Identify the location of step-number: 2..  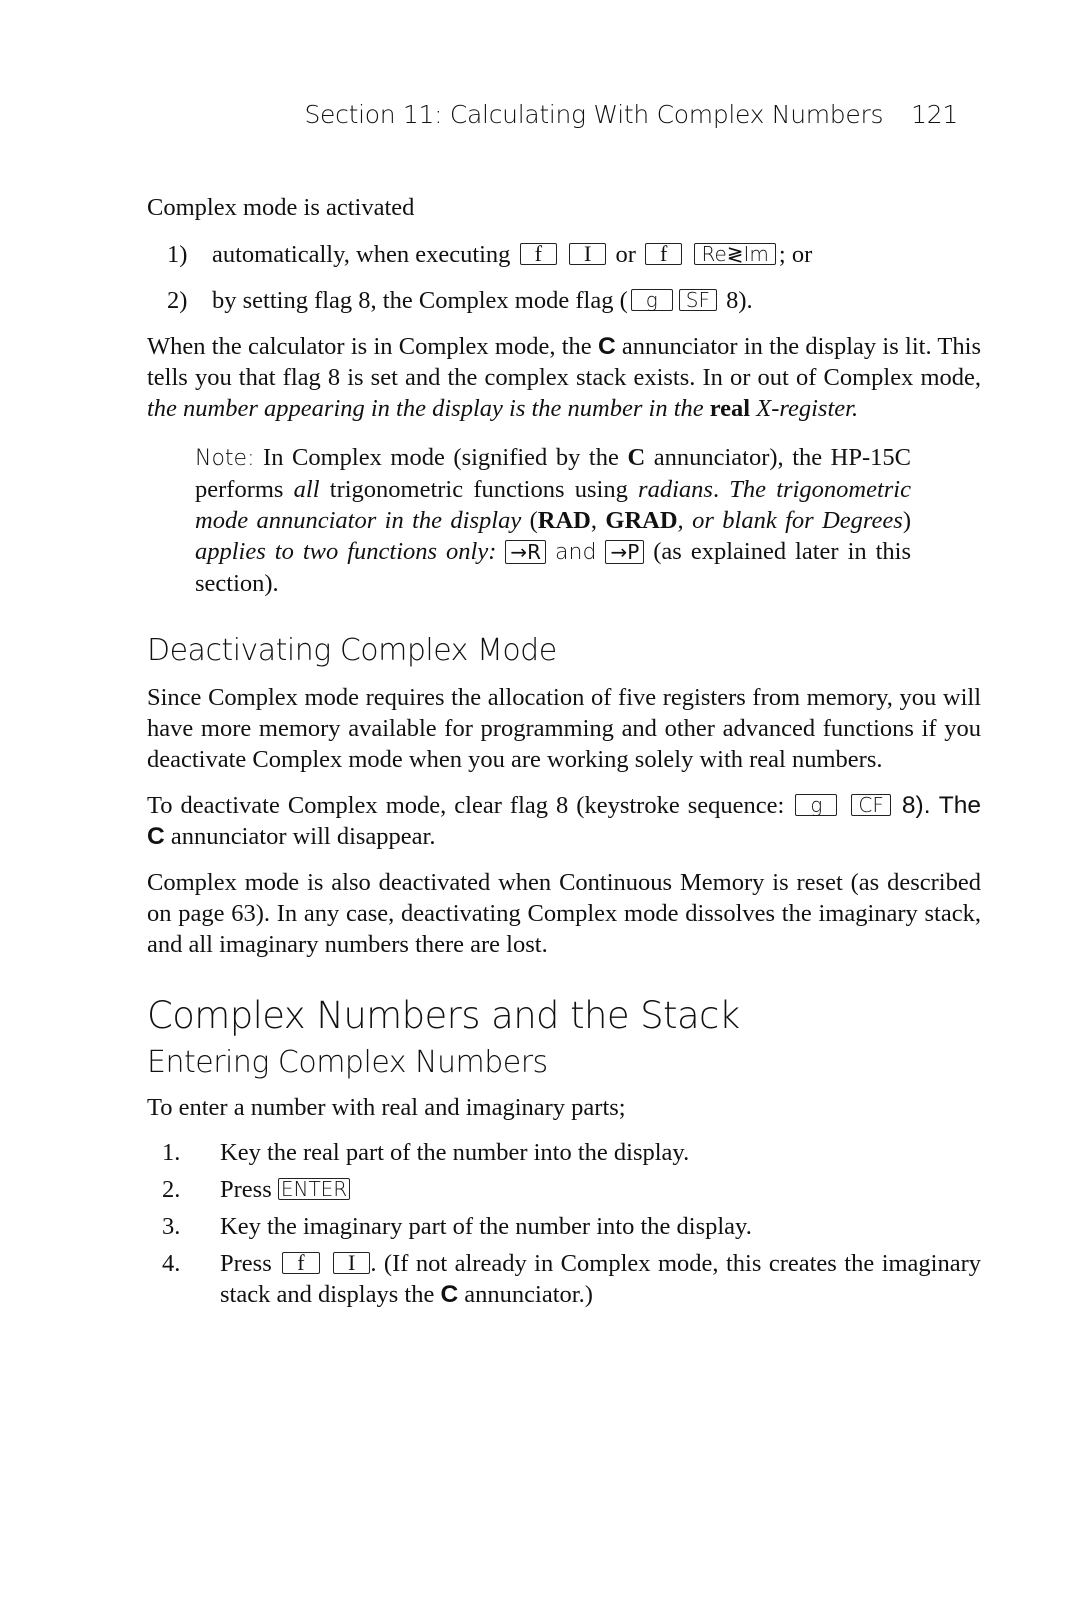
(171, 1189).